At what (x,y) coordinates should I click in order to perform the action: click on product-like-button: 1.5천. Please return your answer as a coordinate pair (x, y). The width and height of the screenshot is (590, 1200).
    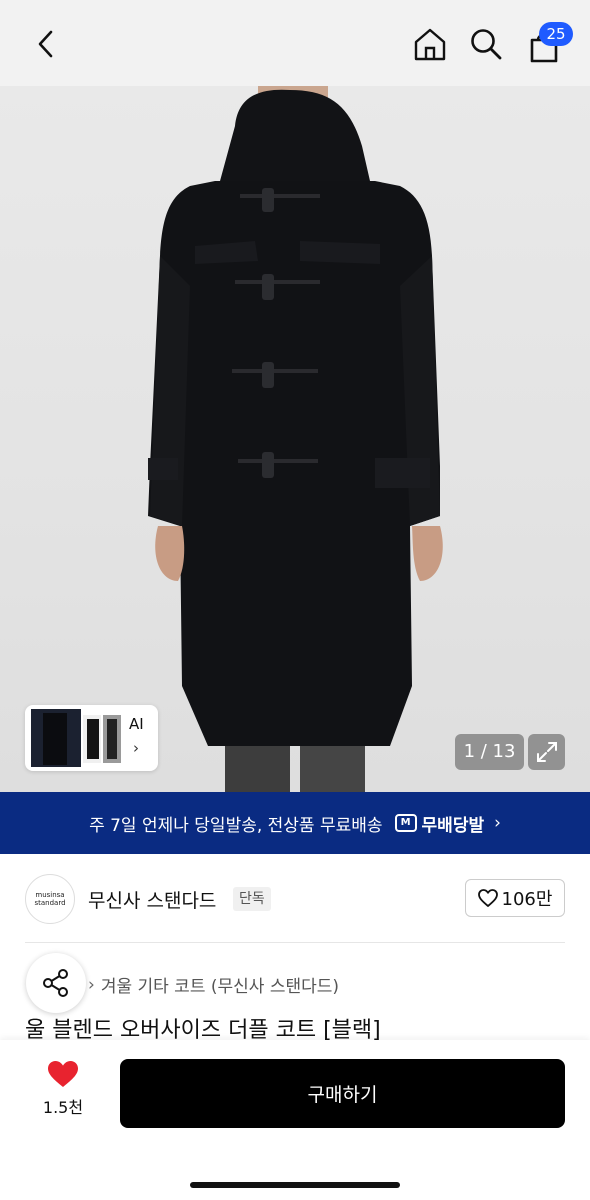
    Looking at the image, I should click on (63, 1095).